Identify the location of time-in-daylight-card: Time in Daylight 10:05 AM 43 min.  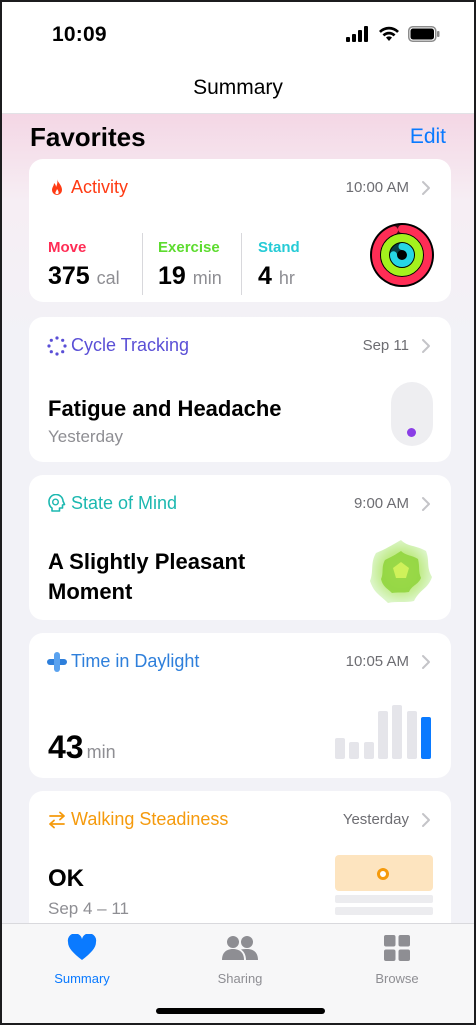
(240, 705).